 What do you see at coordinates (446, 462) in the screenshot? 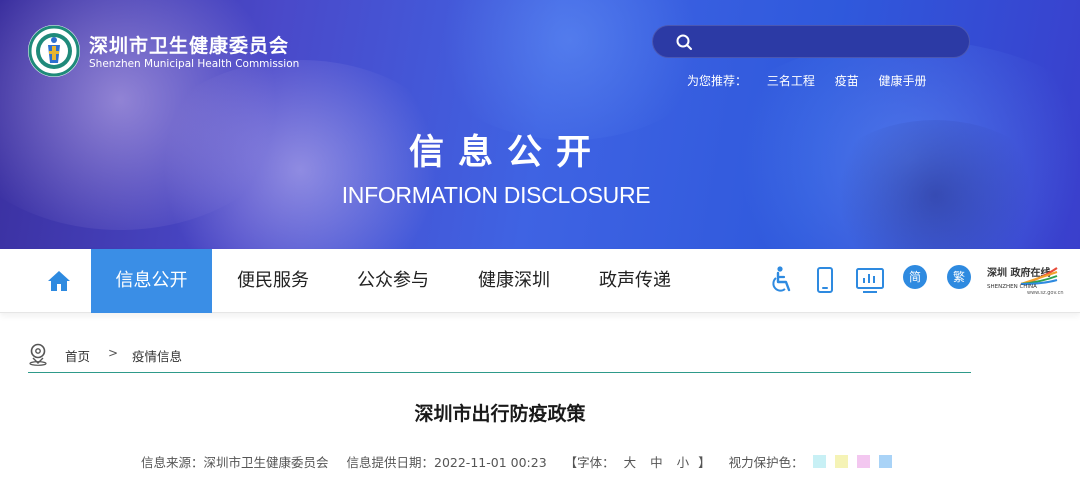
I see `article-date: 信息提供日期：2022-11-01 00:23` at bounding box center [446, 462].